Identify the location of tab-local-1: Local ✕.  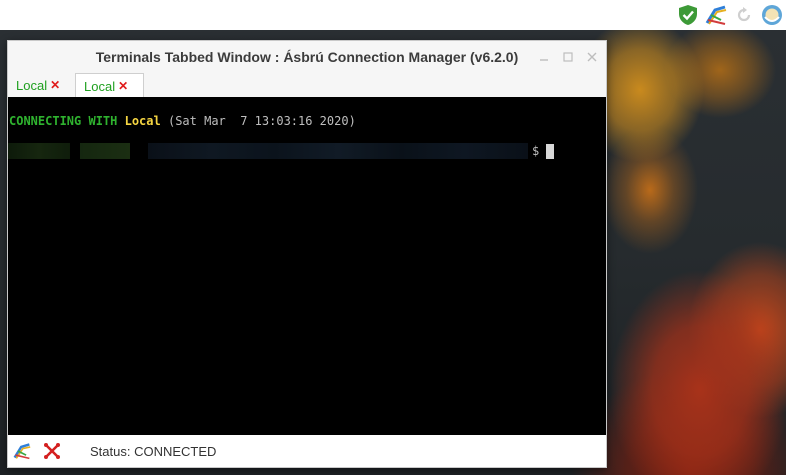
(40, 85).